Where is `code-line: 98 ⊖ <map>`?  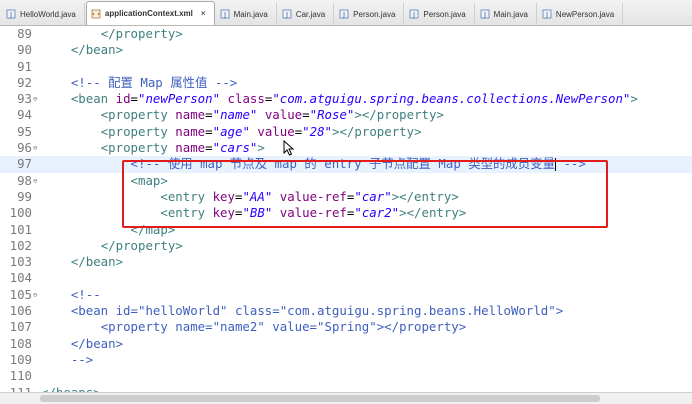 code-line: 98 ⊖ <map> is located at coordinates (346, 181).